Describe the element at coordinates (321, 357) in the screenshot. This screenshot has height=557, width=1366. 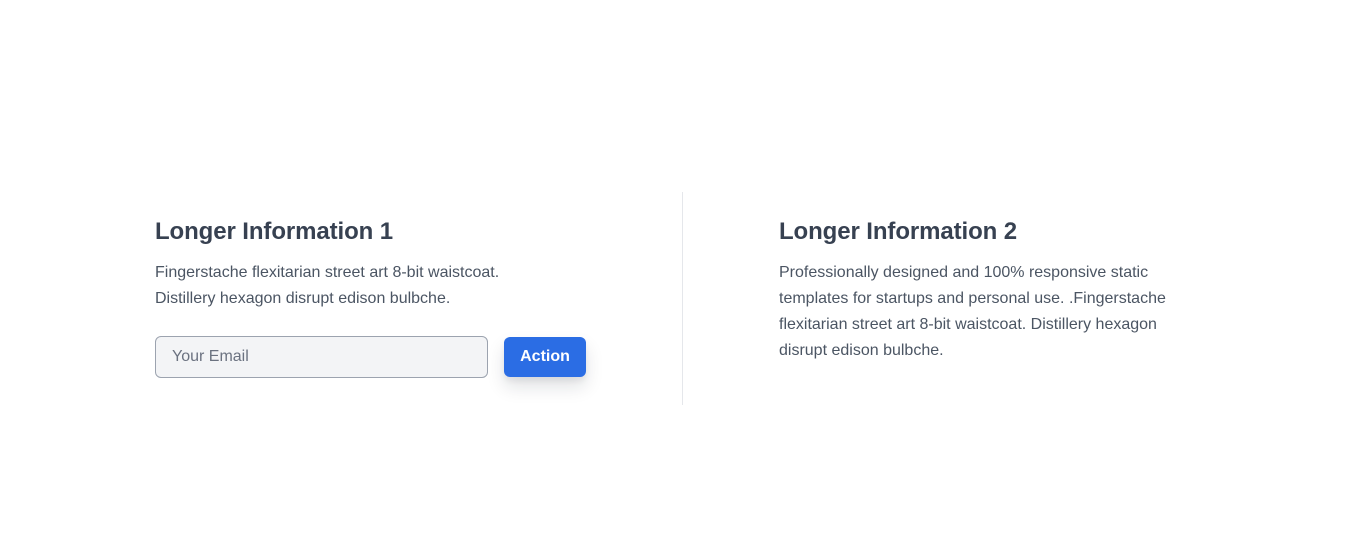
I see `email-input` at that location.